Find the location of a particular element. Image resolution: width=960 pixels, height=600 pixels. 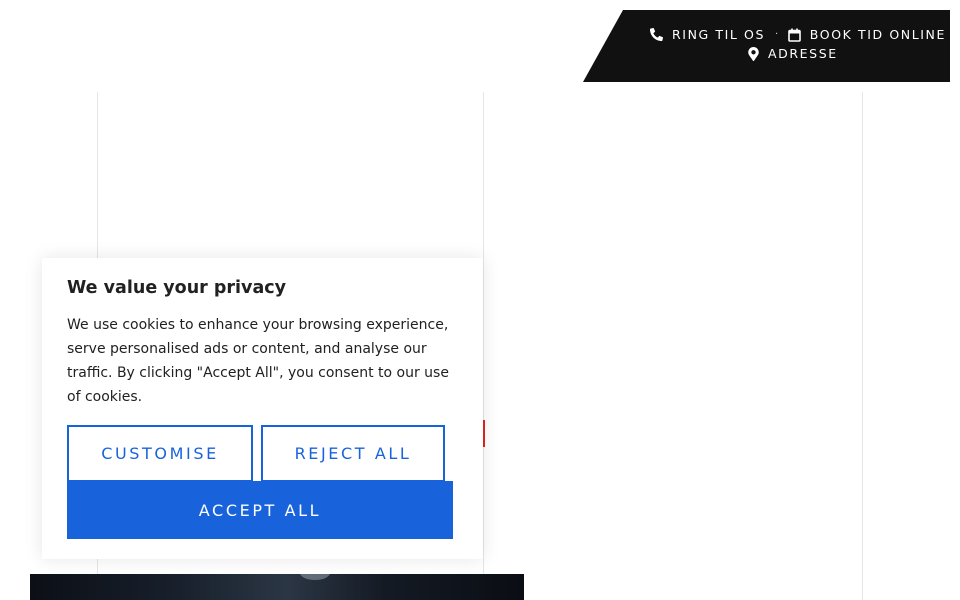

call-us-label: RING TIL OS is located at coordinates (719, 34).